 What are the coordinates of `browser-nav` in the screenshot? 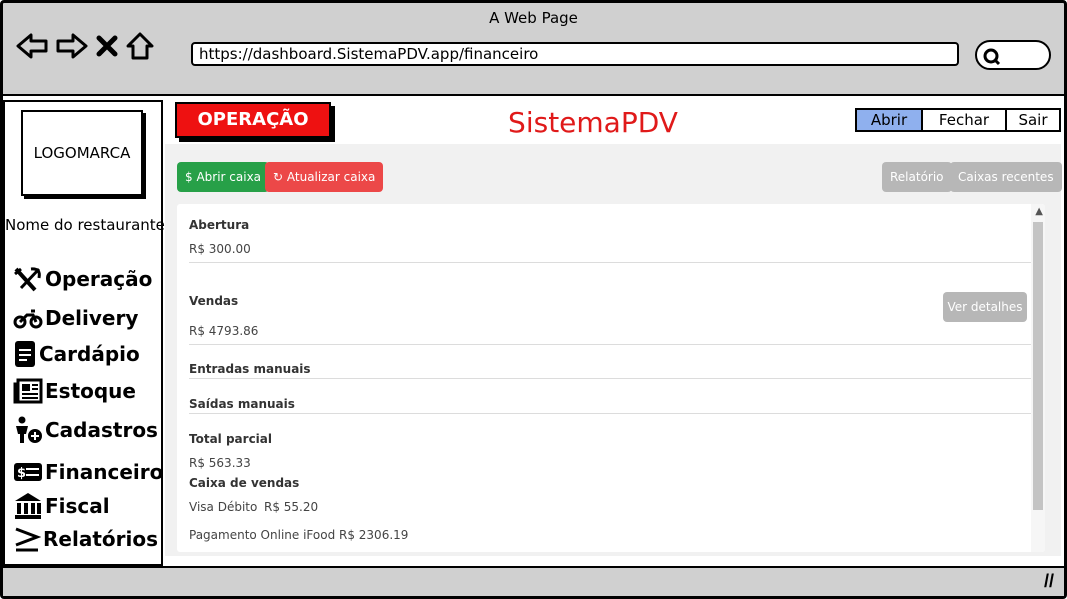 It's located at (85, 46).